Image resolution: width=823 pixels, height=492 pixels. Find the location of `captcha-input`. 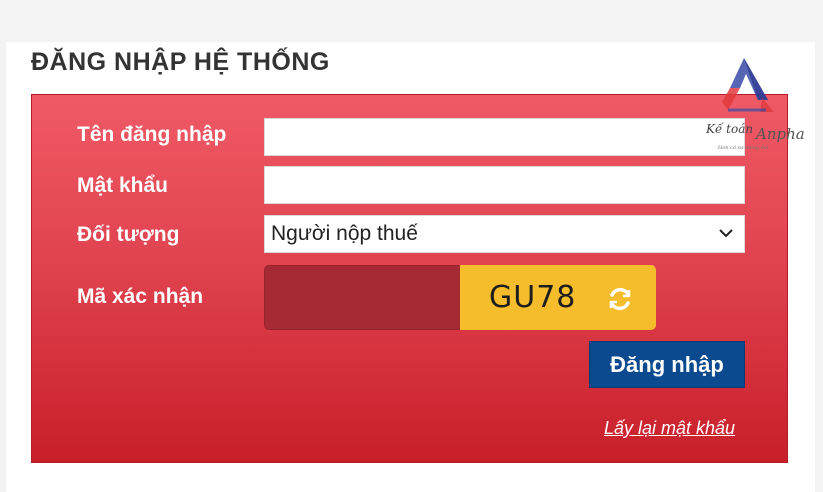

captcha-input is located at coordinates (362, 297).